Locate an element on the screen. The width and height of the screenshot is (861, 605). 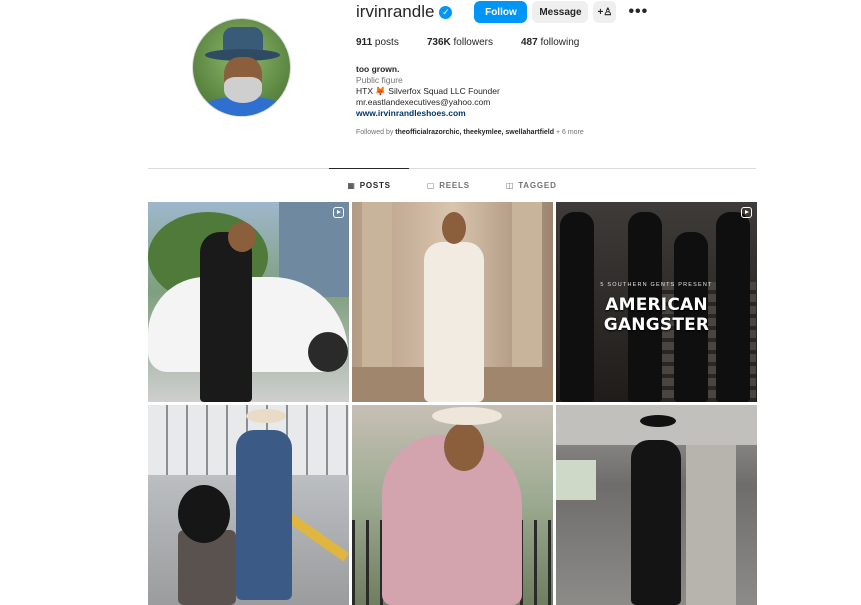
stat-following: 487 following is located at coordinates (550, 42).